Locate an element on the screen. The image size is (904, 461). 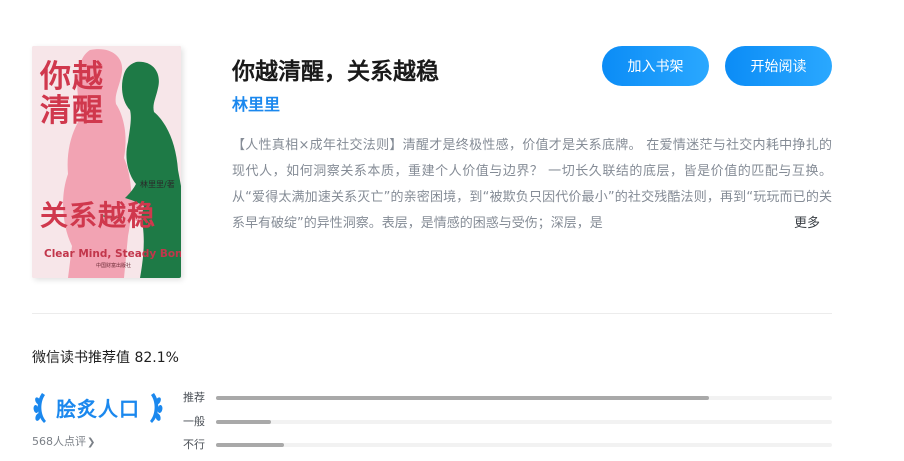
rating-row-average: 一般 is located at coordinates (507, 422).